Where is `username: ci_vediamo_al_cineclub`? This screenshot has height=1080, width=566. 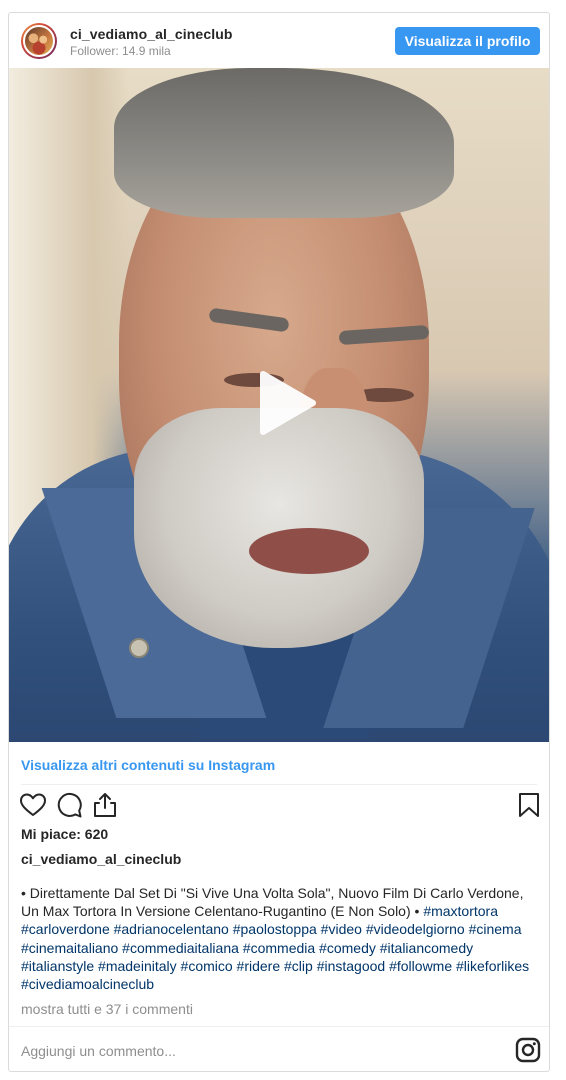
username: ci_vediamo_al_cineclub is located at coordinates (151, 34).